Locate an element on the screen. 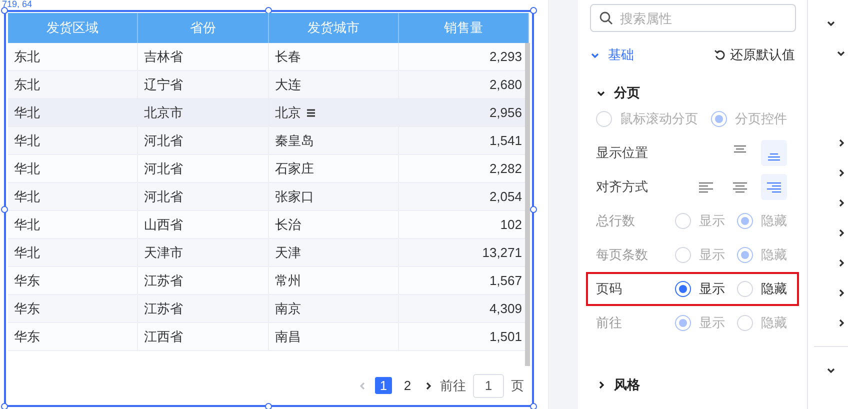 Image resolution: width=848 pixels, height=409 pixels. section-toggle: 风格 is located at coordinates (618, 385).